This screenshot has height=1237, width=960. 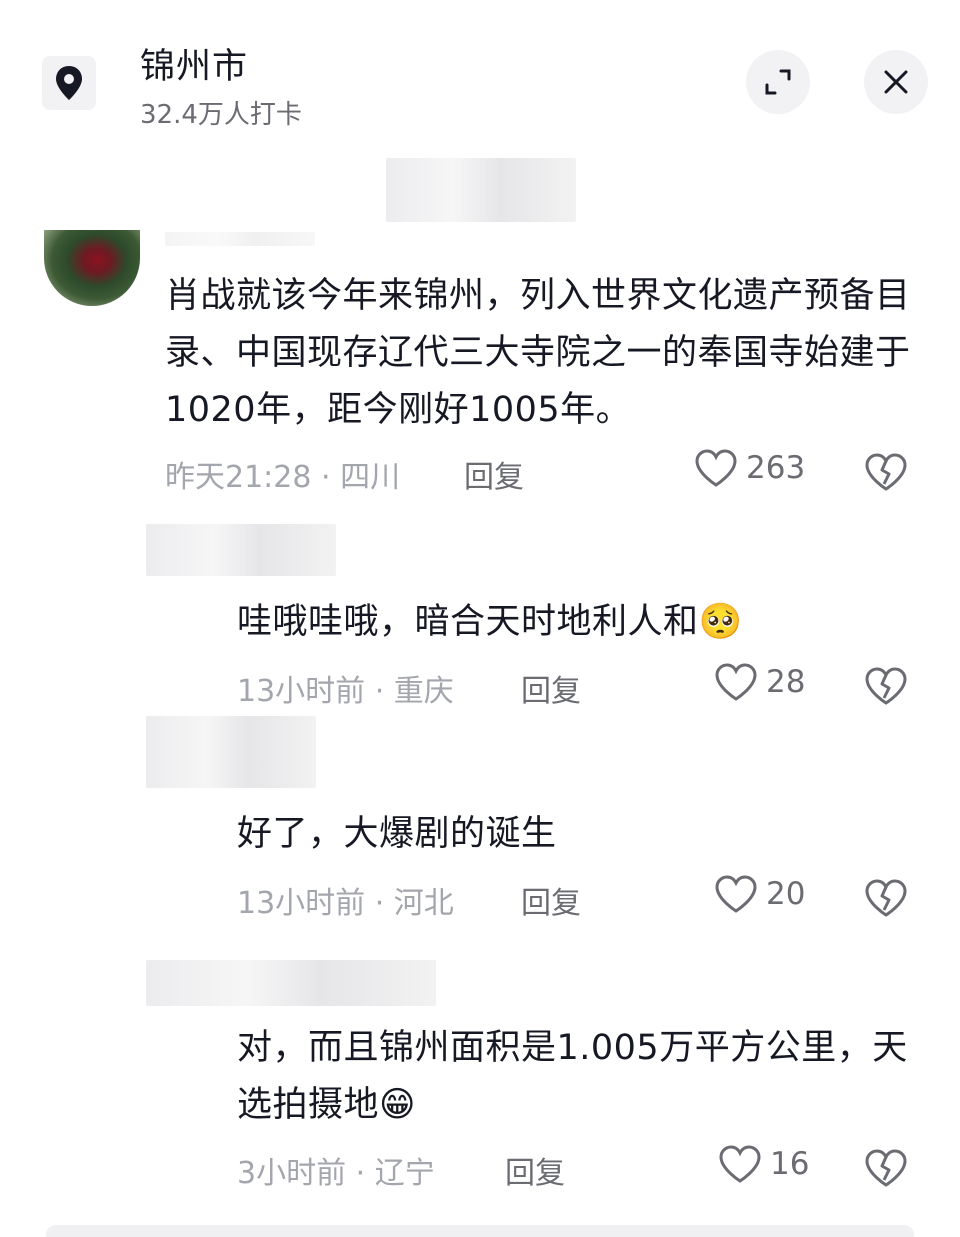 What do you see at coordinates (398, 1105) in the screenshot?
I see `grinning-face-emoji: 😁` at bounding box center [398, 1105].